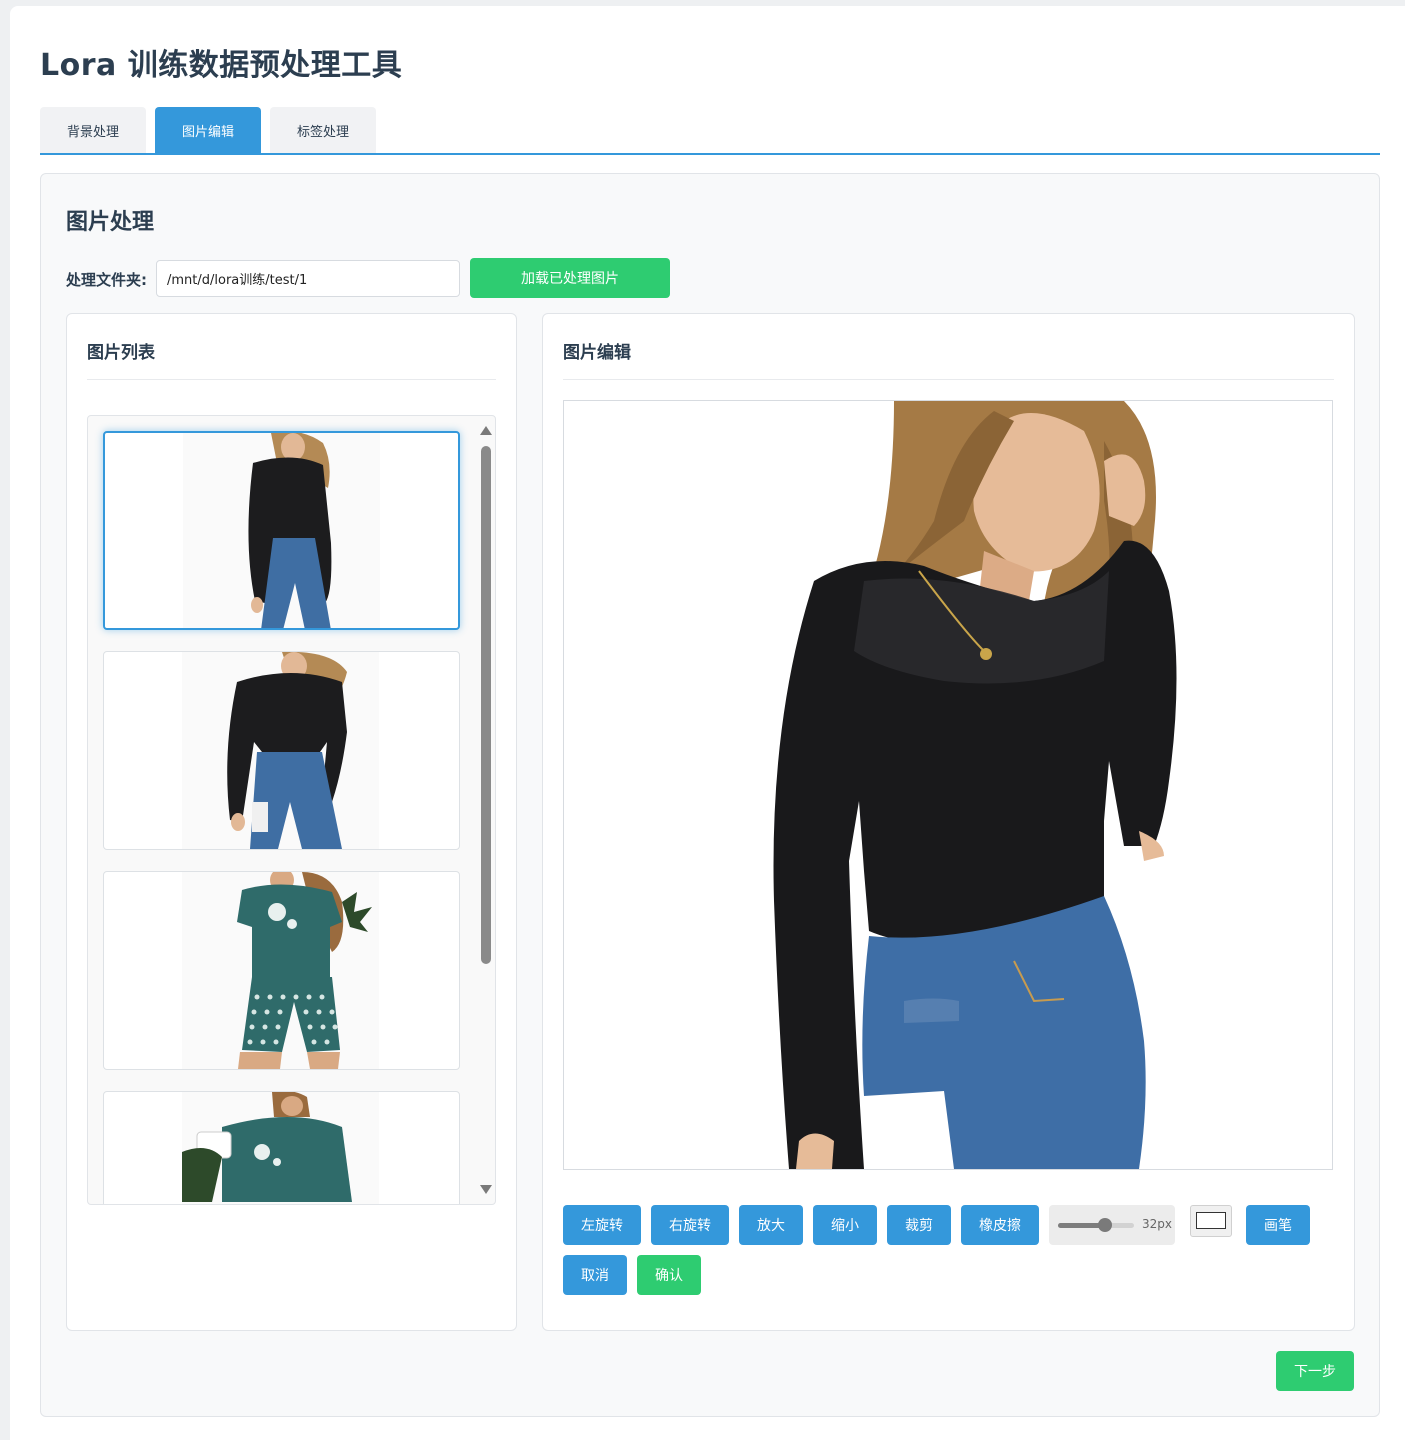  I want to click on list-scrollbar, so click(486, 810).